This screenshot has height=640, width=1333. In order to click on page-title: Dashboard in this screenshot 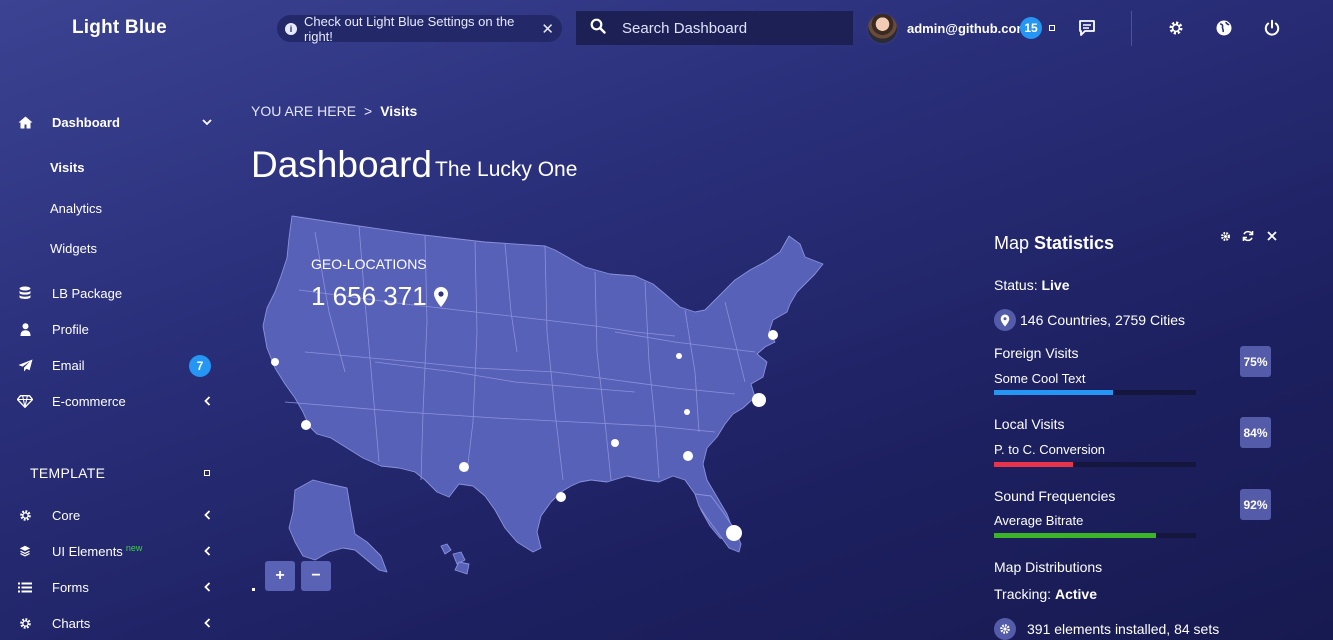, I will do `click(342, 164)`.